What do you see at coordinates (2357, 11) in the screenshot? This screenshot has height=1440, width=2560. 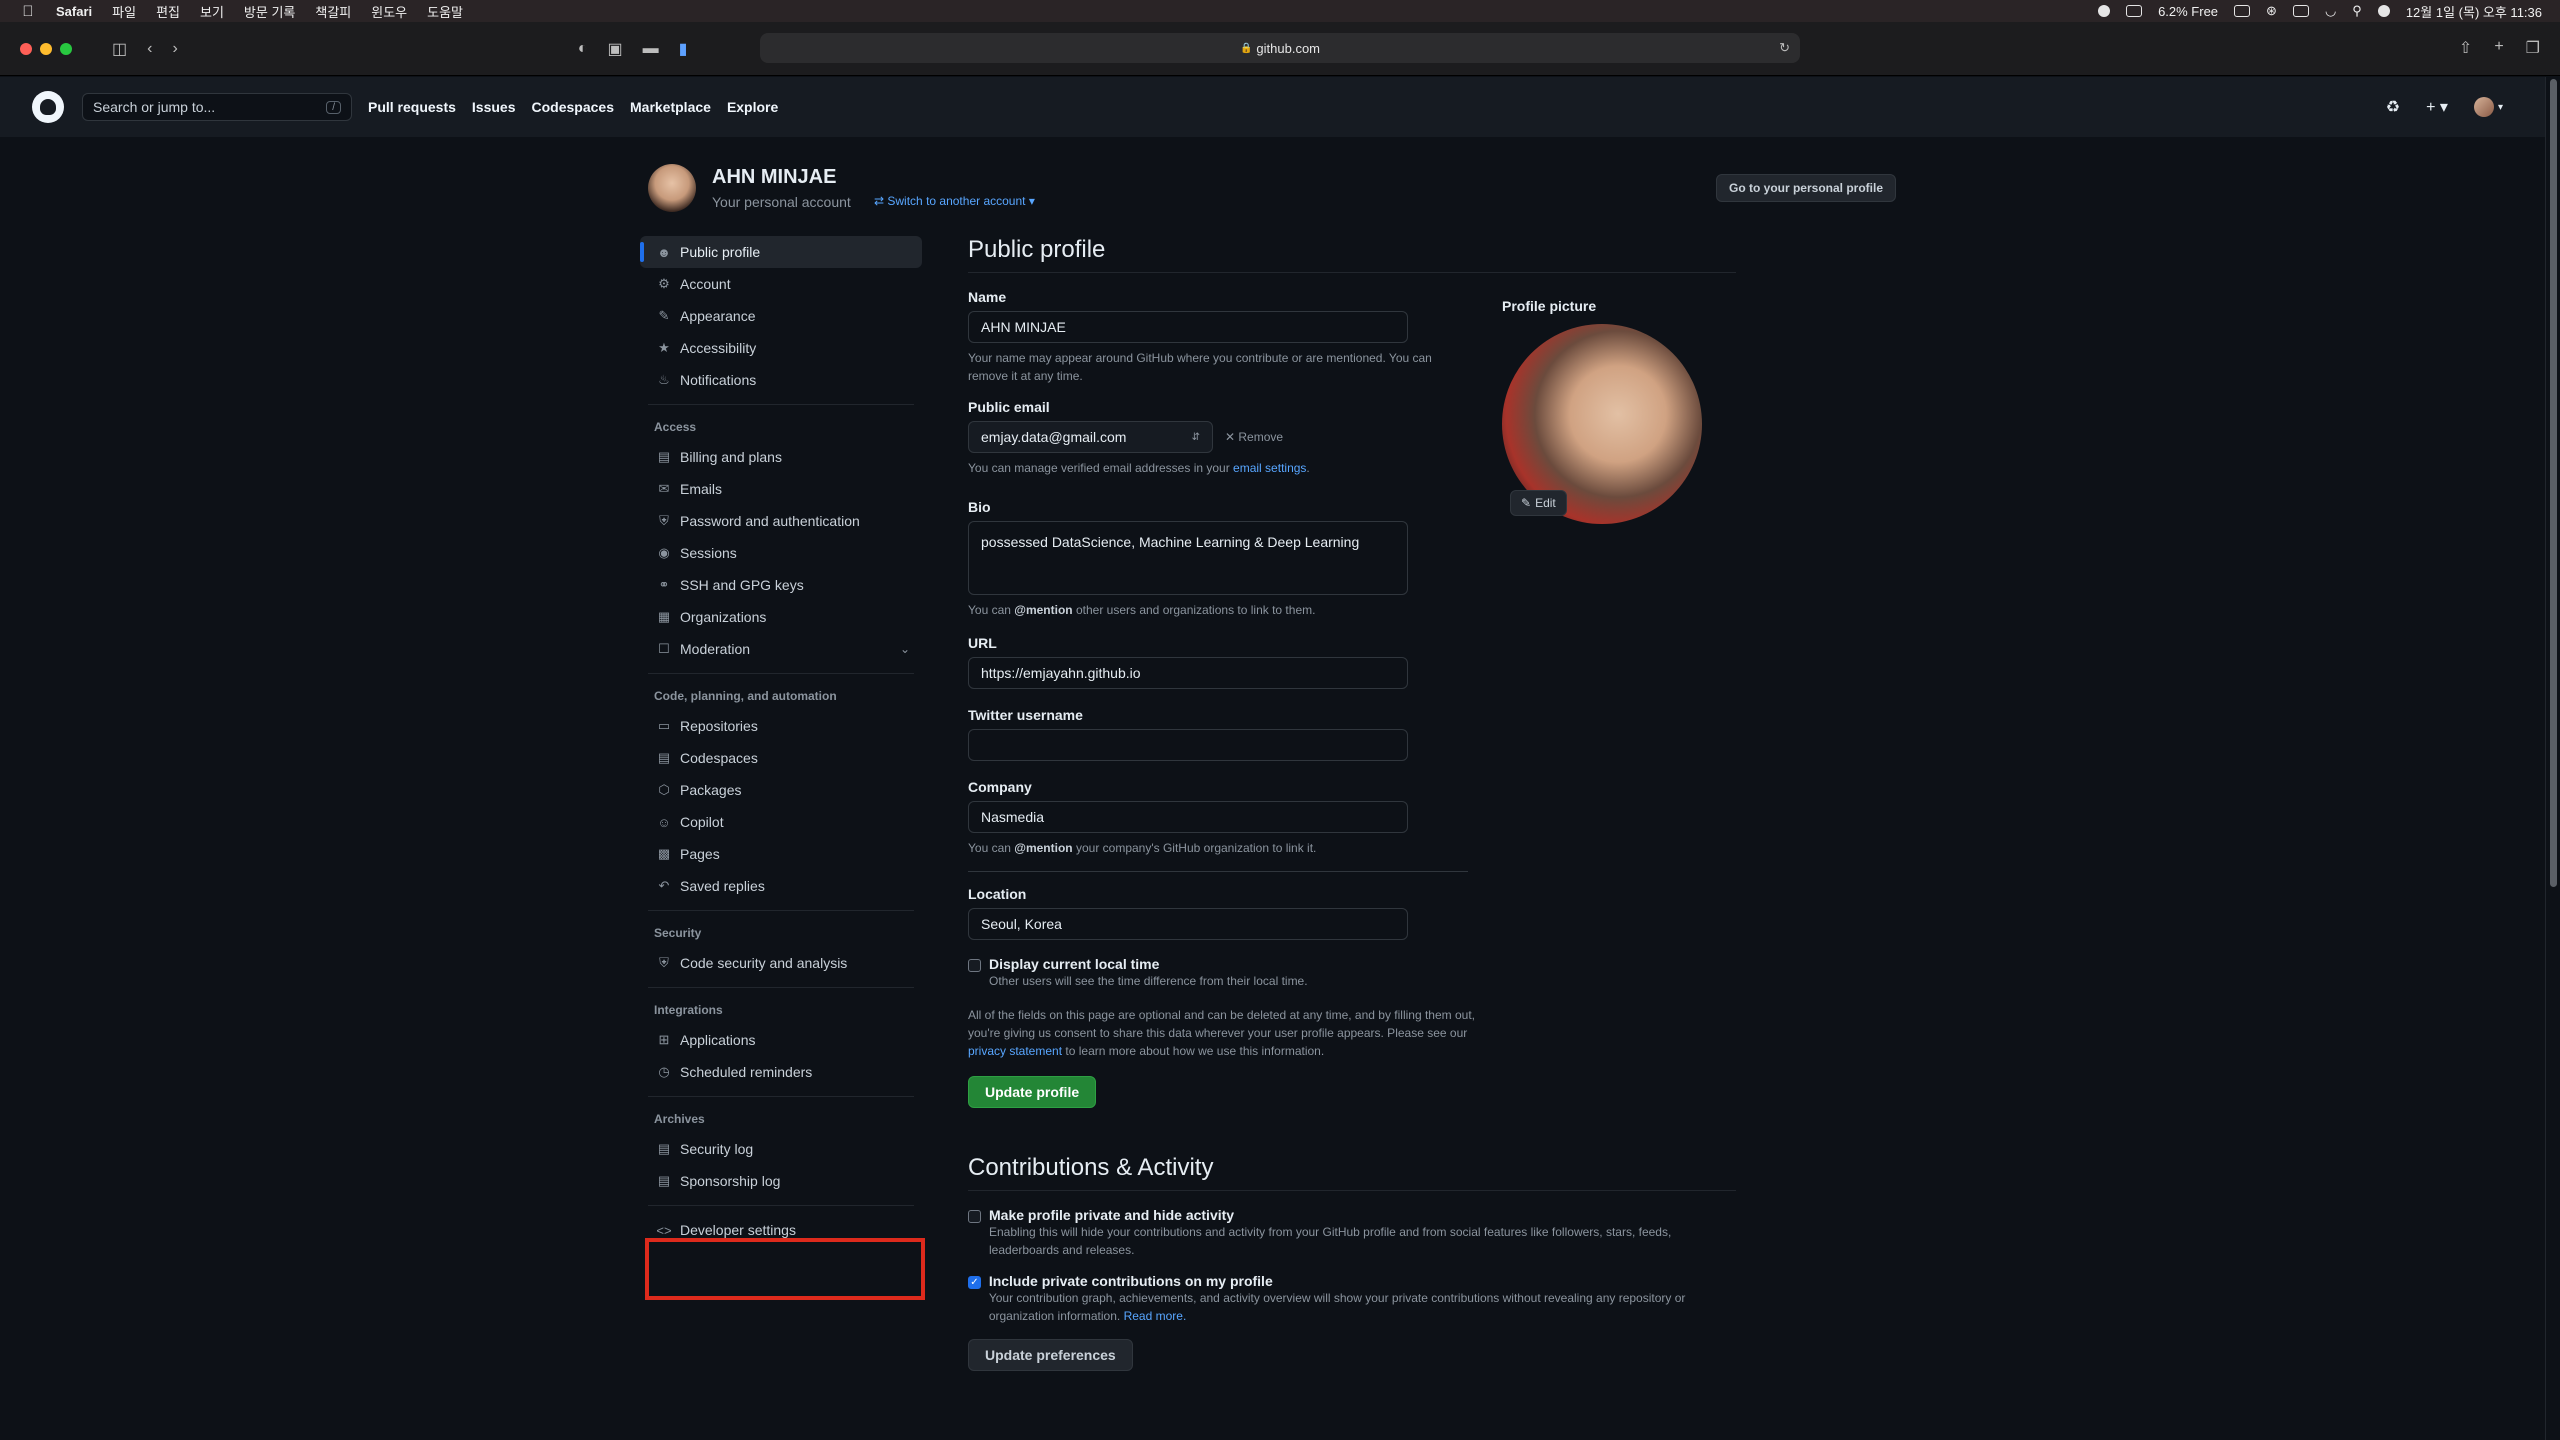 I see `spotlight-icon: ⚲` at bounding box center [2357, 11].